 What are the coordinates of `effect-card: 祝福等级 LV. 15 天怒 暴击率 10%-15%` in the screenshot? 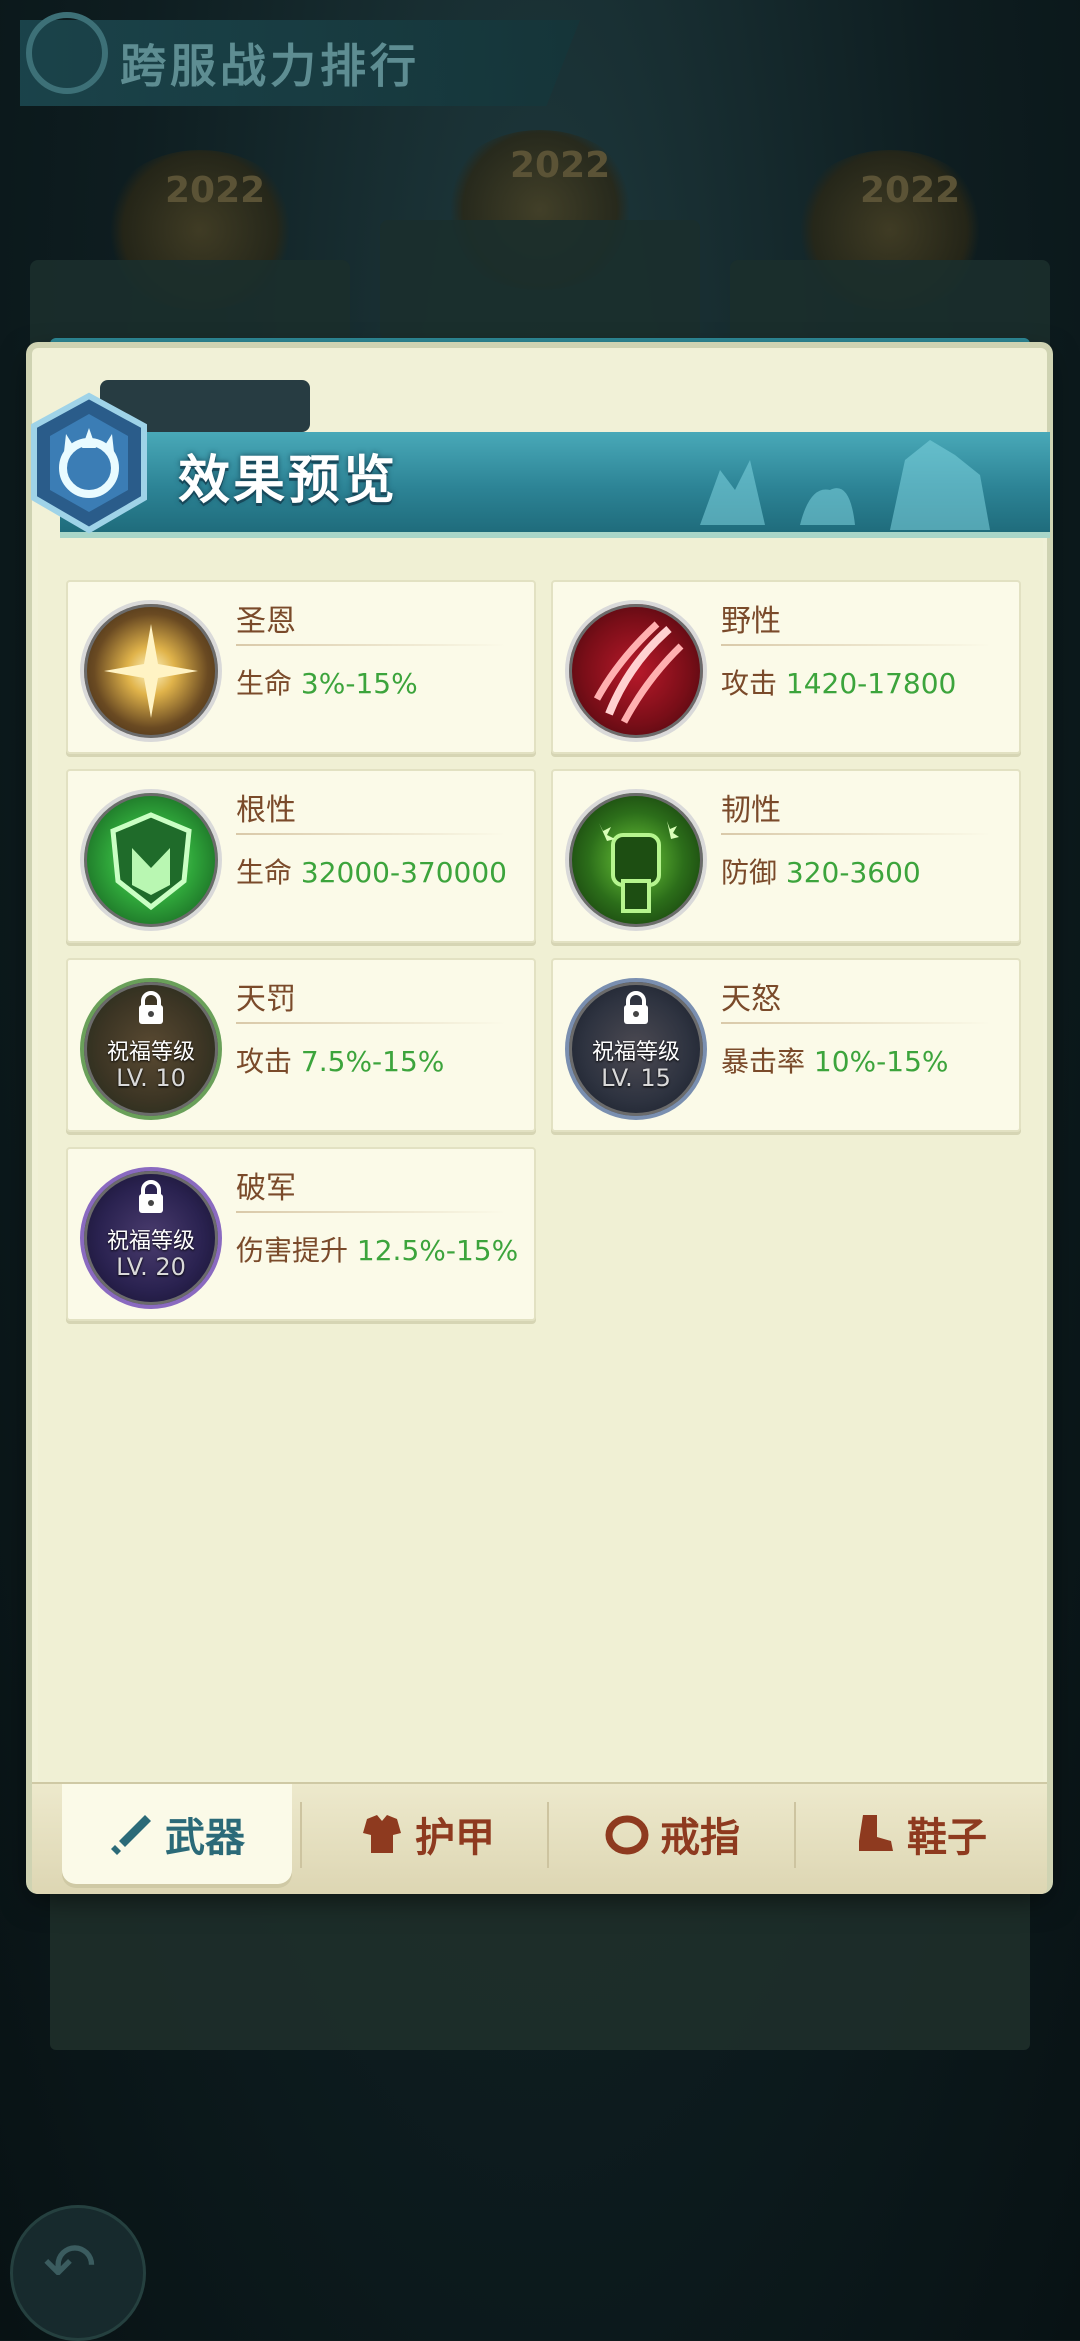 It's located at (786, 1045).